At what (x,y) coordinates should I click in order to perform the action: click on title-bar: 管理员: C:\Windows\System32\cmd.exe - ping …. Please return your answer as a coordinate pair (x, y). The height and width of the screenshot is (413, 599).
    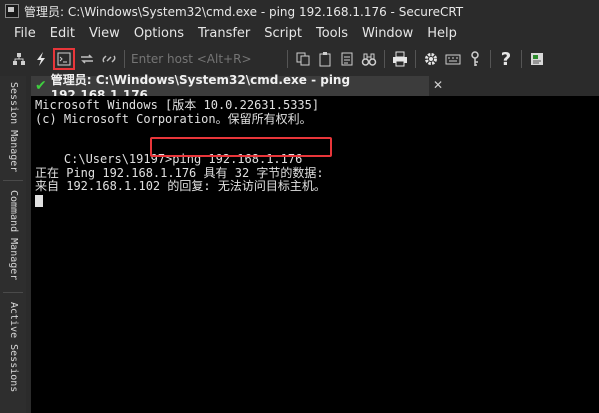
    Looking at the image, I should click on (299, 11).